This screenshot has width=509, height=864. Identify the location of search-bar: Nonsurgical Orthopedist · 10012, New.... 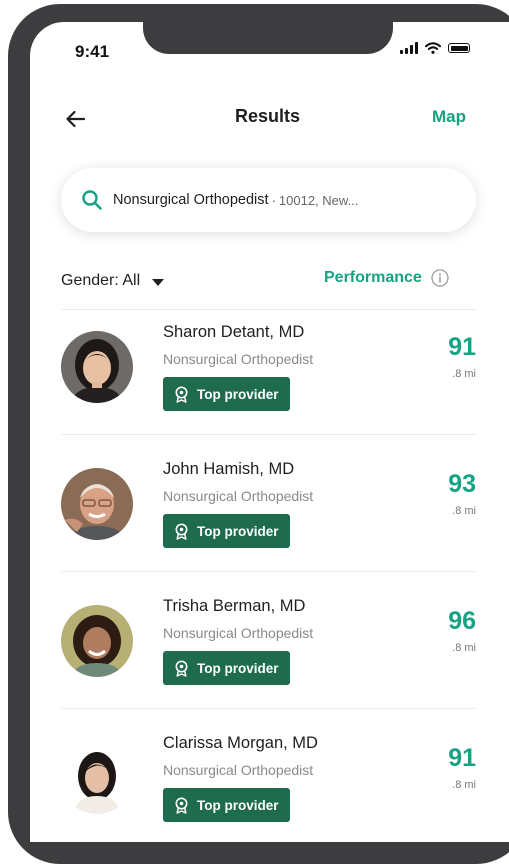
(268, 200).